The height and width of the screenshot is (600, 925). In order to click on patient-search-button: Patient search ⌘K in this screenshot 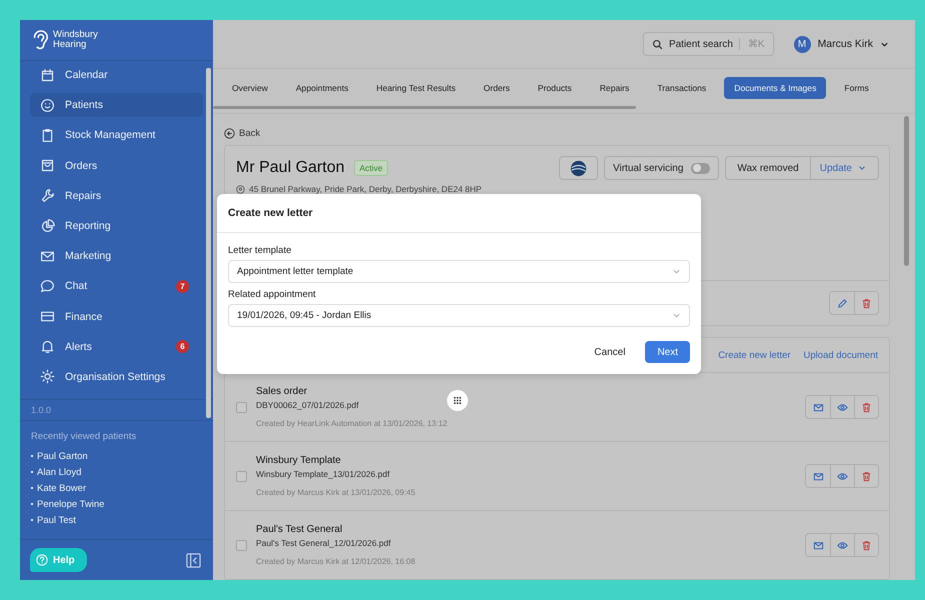, I will do `click(708, 44)`.